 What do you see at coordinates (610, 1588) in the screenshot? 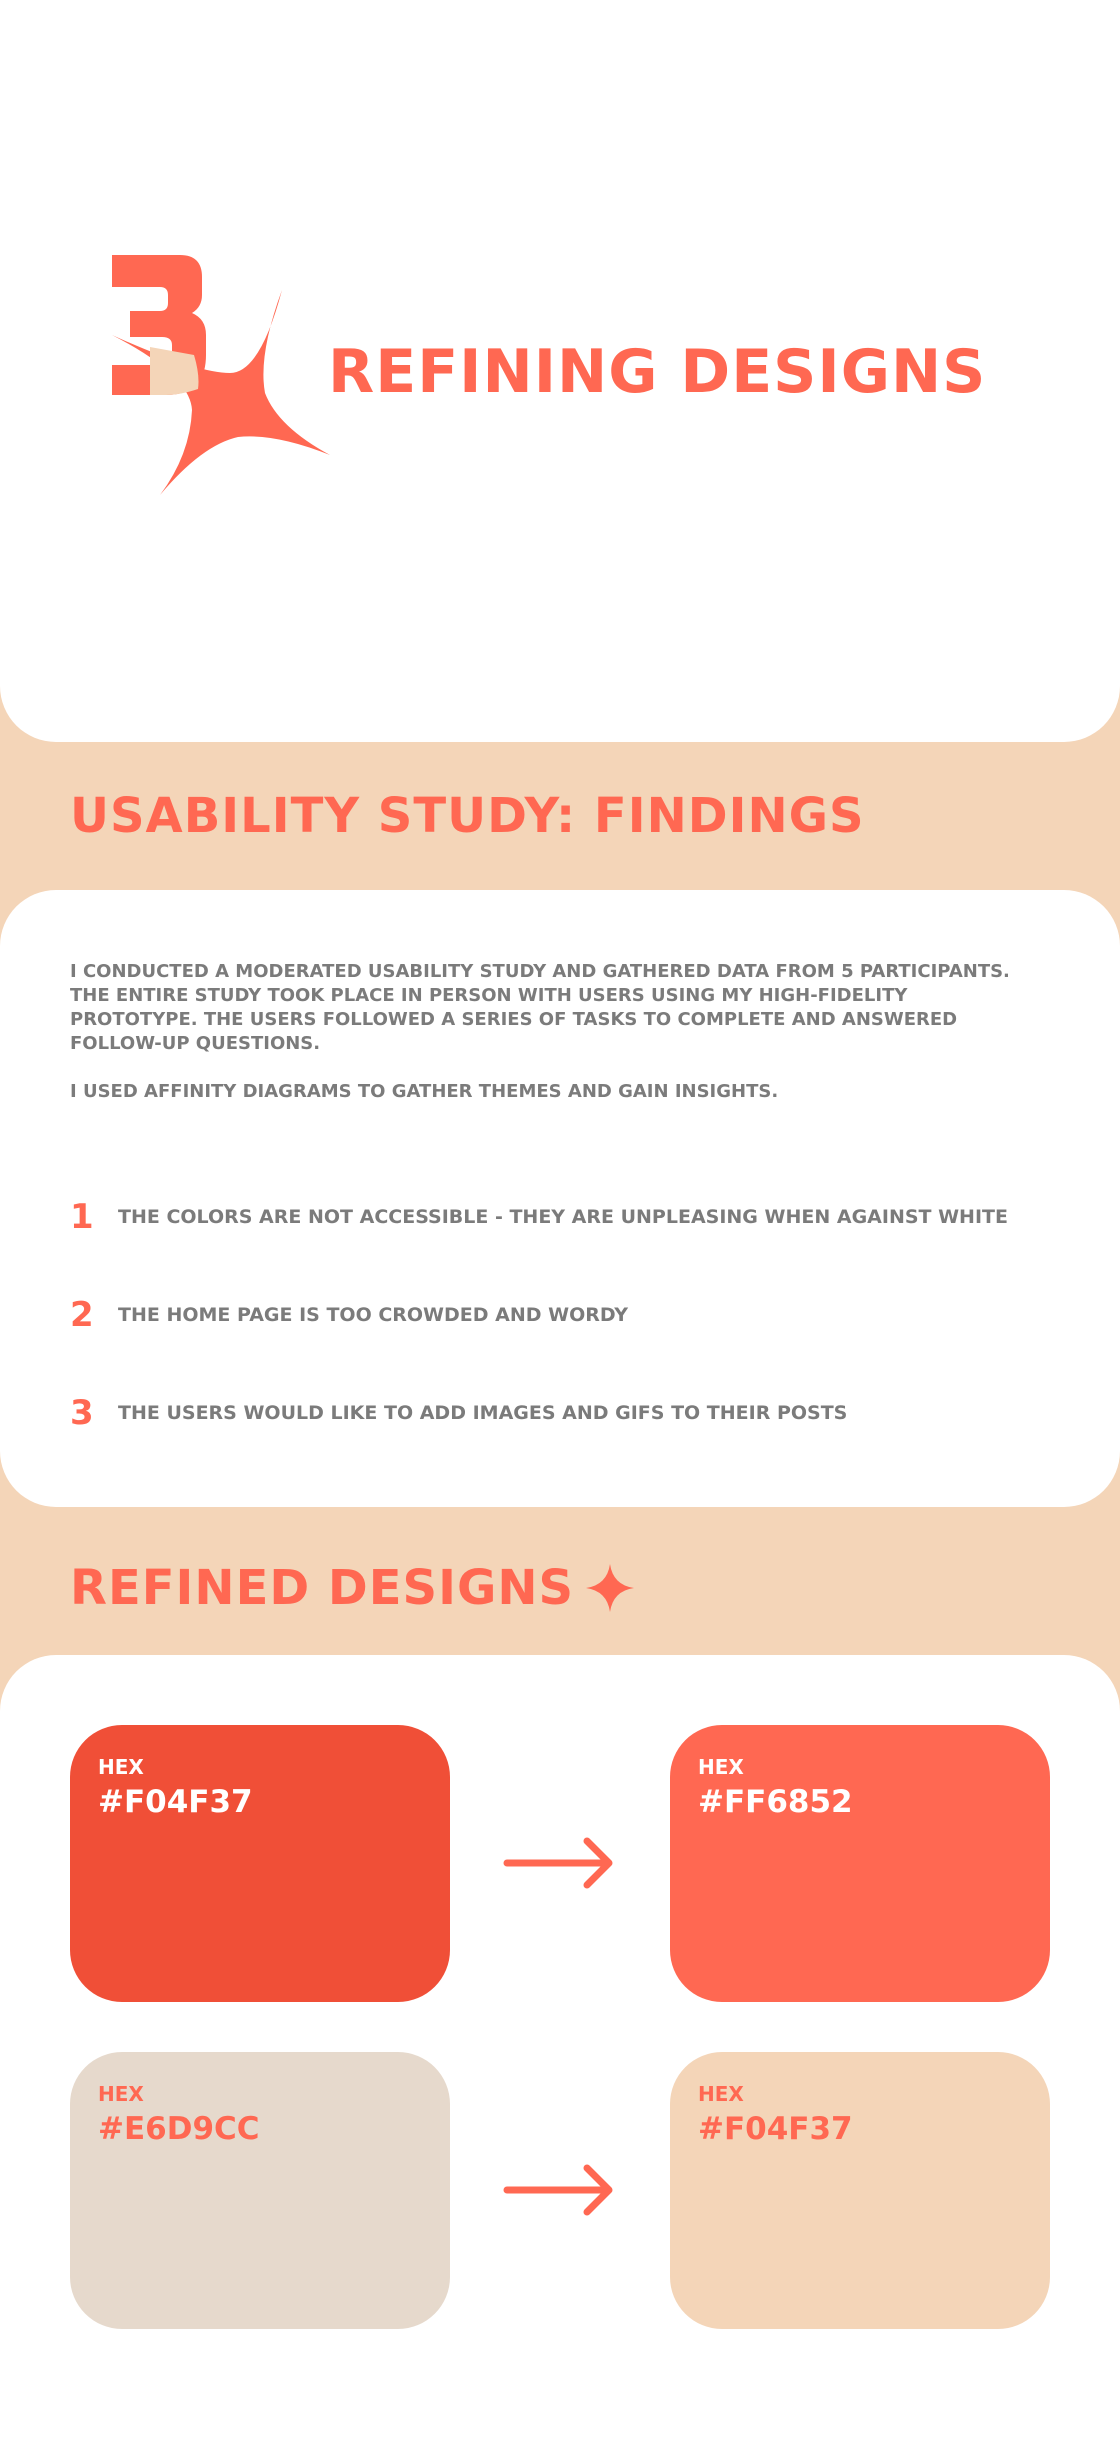
I see `sparkle-icon` at bounding box center [610, 1588].